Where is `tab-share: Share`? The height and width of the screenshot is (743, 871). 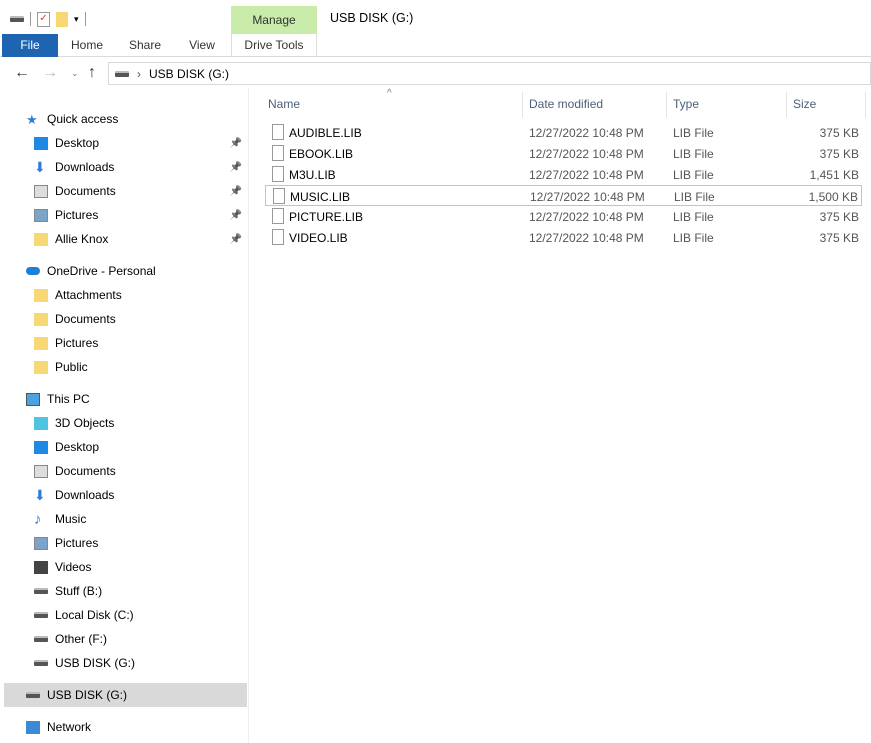 tab-share: Share is located at coordinates (145, 45).